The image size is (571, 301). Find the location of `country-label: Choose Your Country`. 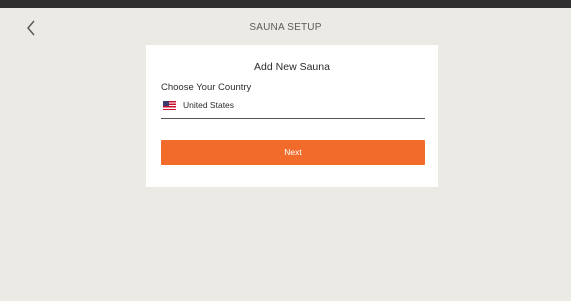

country-label: Choose Your Country is located at coordinates (206, 87).